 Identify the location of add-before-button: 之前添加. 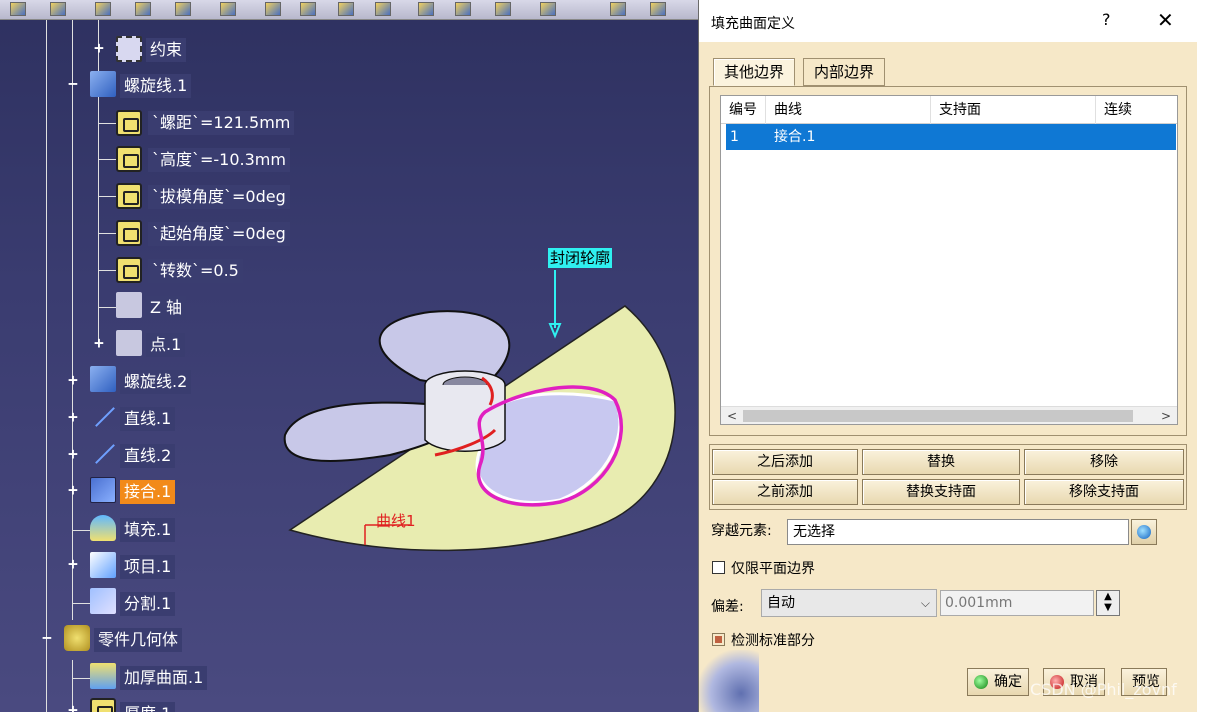
(785, 492).